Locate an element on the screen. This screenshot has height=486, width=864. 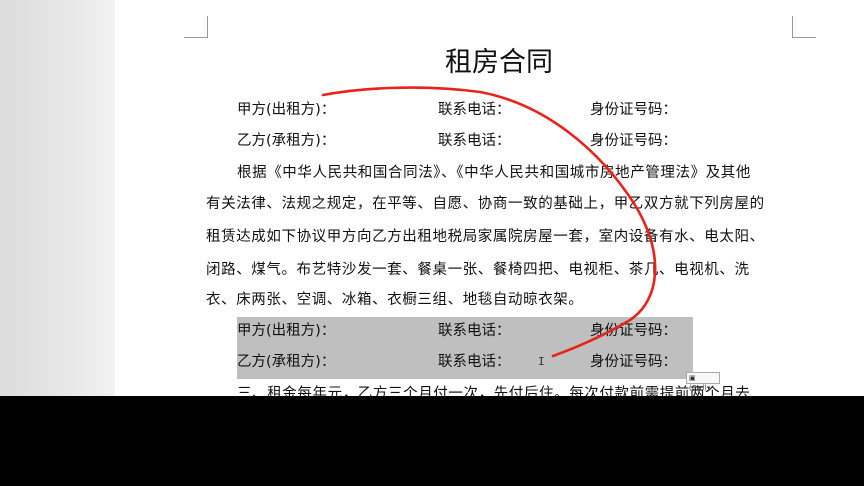
lessee-id-label: 身份证号码： is located at coordinates (633, 141).